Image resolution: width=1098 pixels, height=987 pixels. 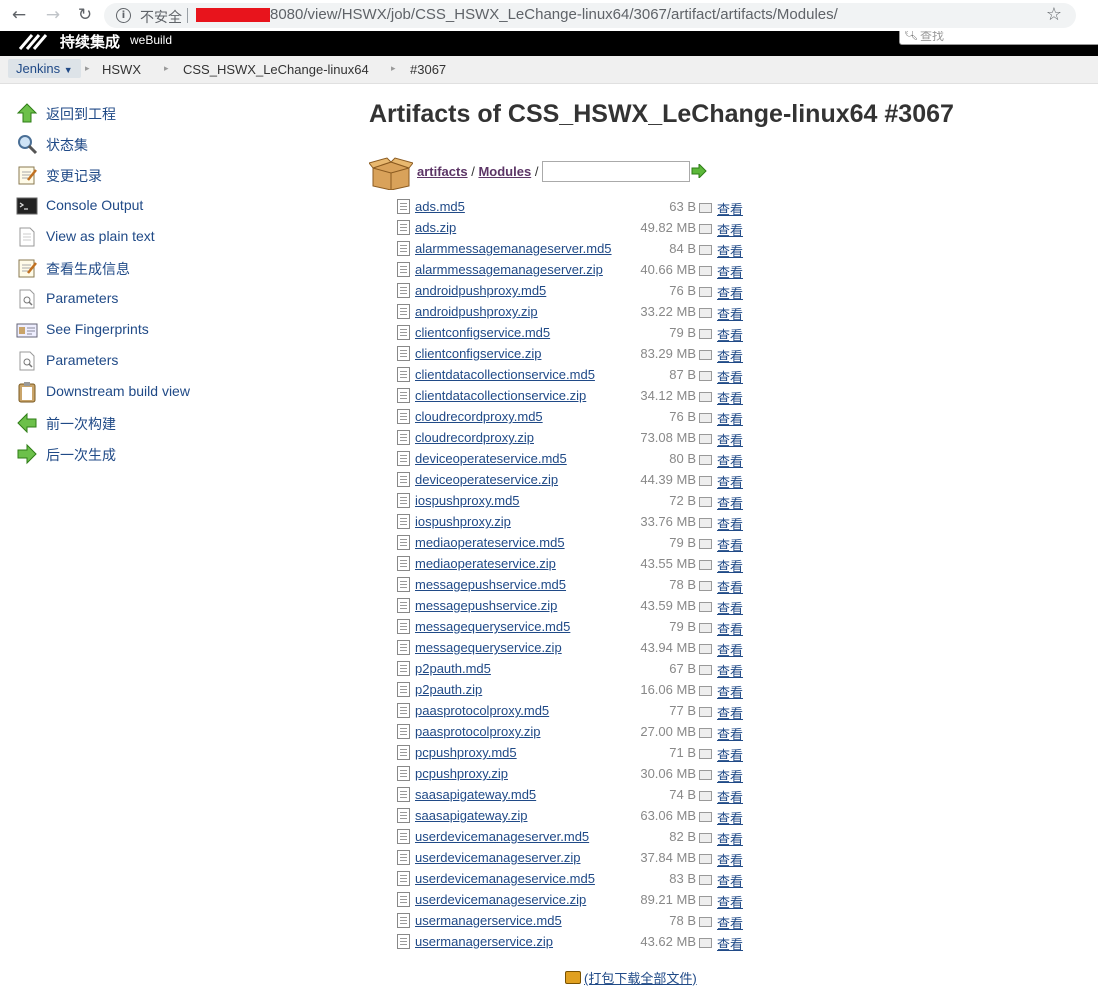 I want to click on side-task-label: Console Output, so click(x=94, y=205).